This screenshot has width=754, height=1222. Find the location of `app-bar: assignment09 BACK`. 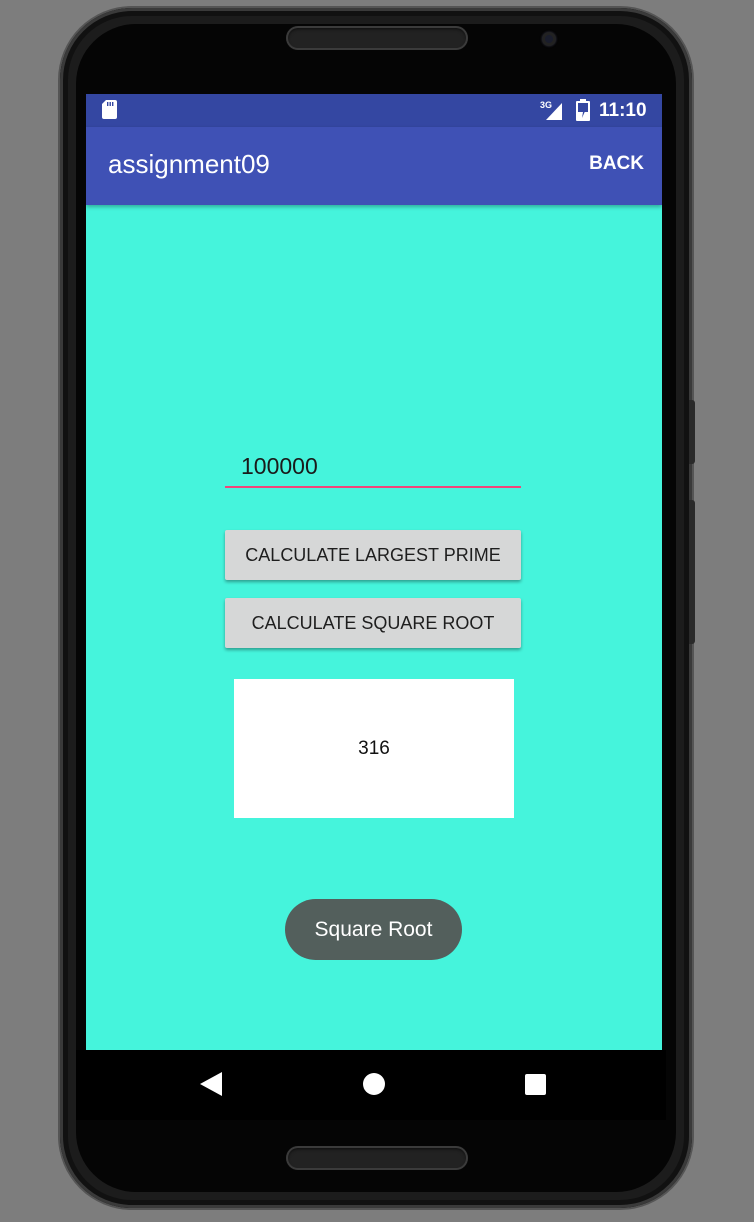

app-bar: assignment09 BACK is located at coordinates (374, 166).